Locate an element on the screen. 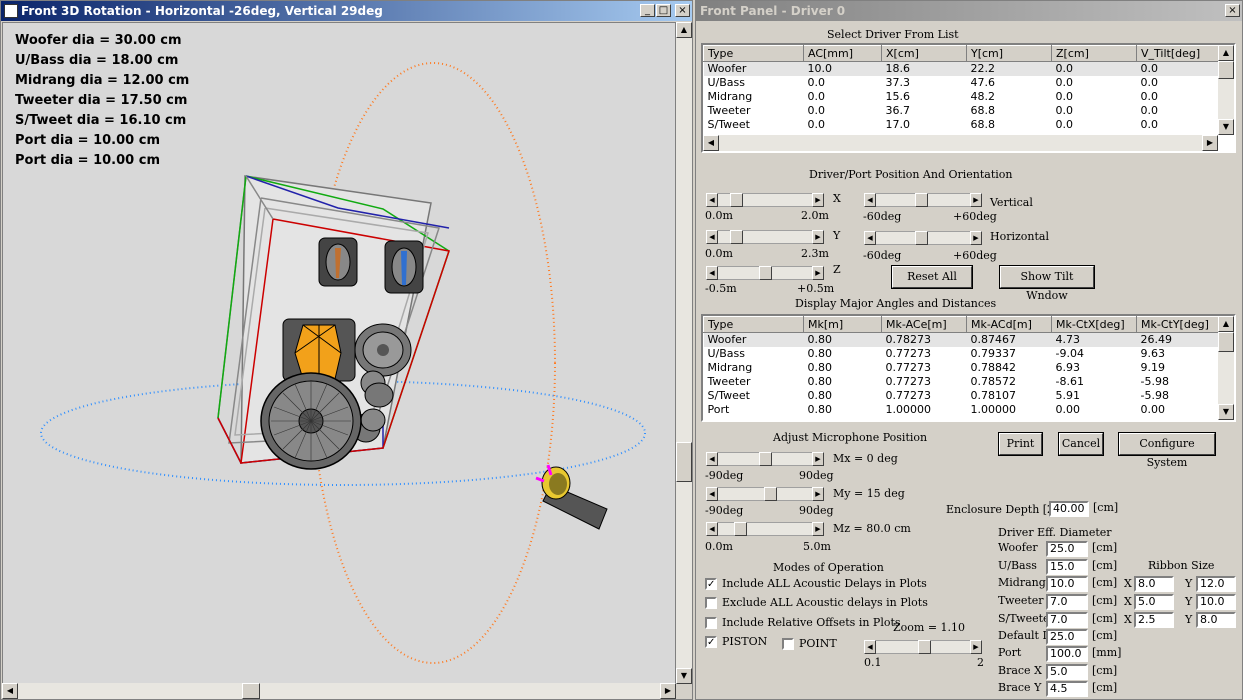 Image resolution: width=1243 pixels, height=700 pixels. include-all-delays-label: Include ALL Acoustic Delays in Plots is located at coordinates (824, 583).